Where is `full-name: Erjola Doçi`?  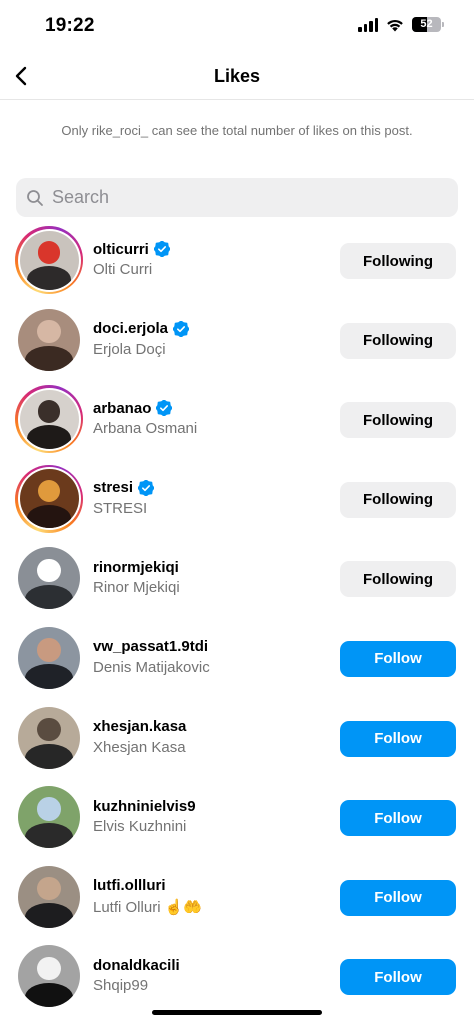 full-name: Erjola Doçi is located at coordinates (129, 349).